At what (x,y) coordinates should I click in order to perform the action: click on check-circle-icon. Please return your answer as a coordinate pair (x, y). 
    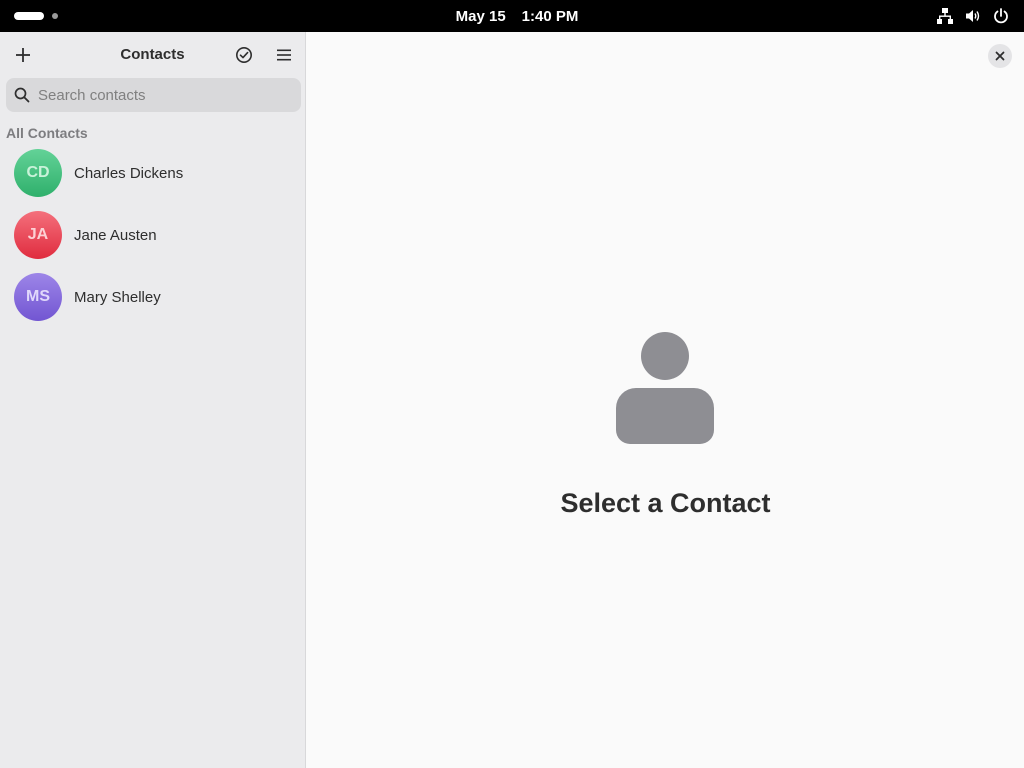
    Looking at the image, I should click on (244, 55).